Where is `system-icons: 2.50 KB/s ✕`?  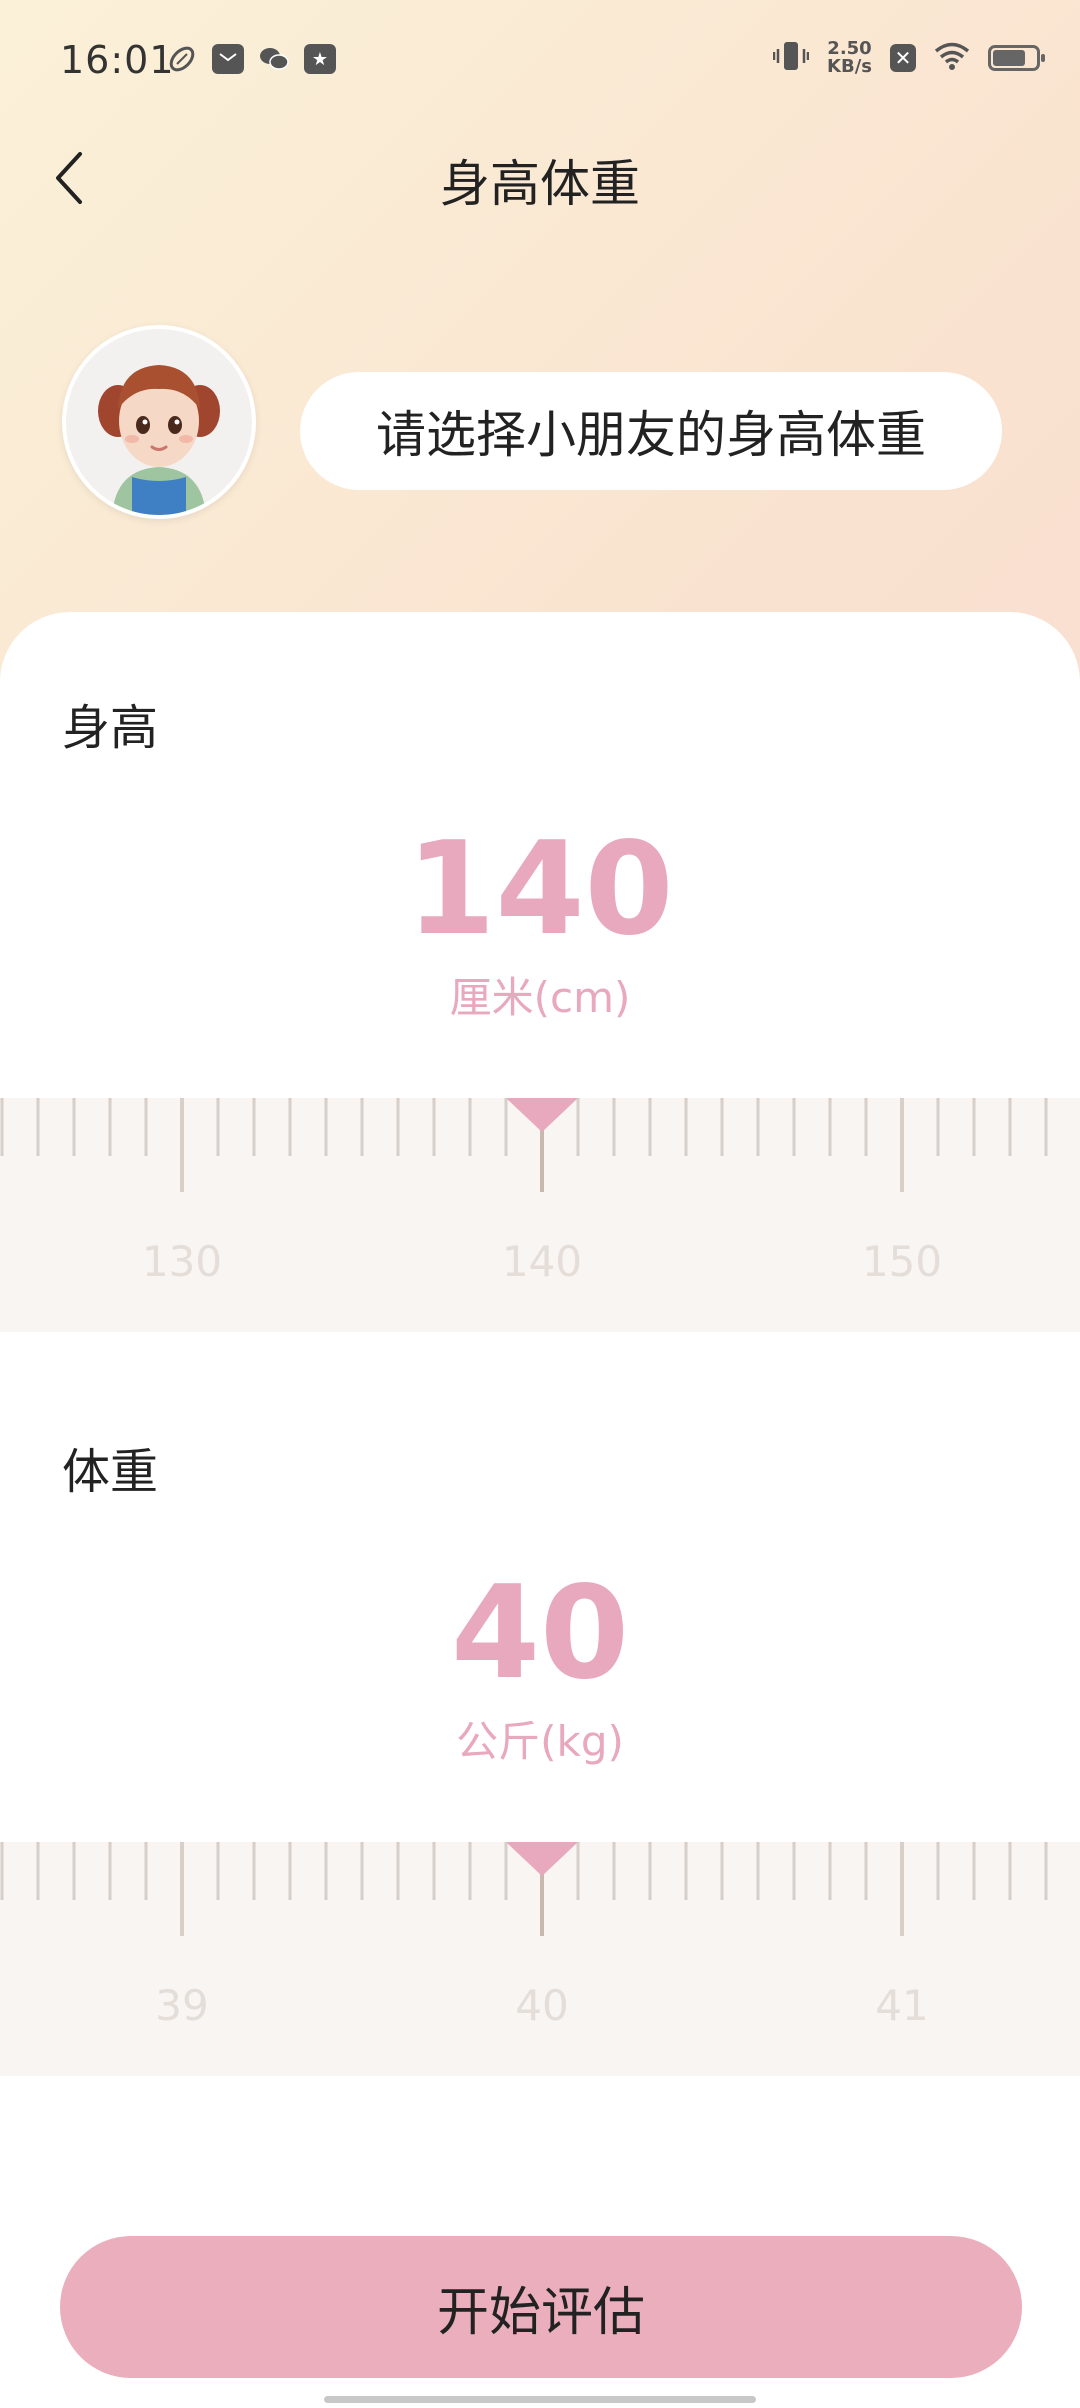 system-icons: 2.50 KB/s ✕ is located at coordinates (908, 58).